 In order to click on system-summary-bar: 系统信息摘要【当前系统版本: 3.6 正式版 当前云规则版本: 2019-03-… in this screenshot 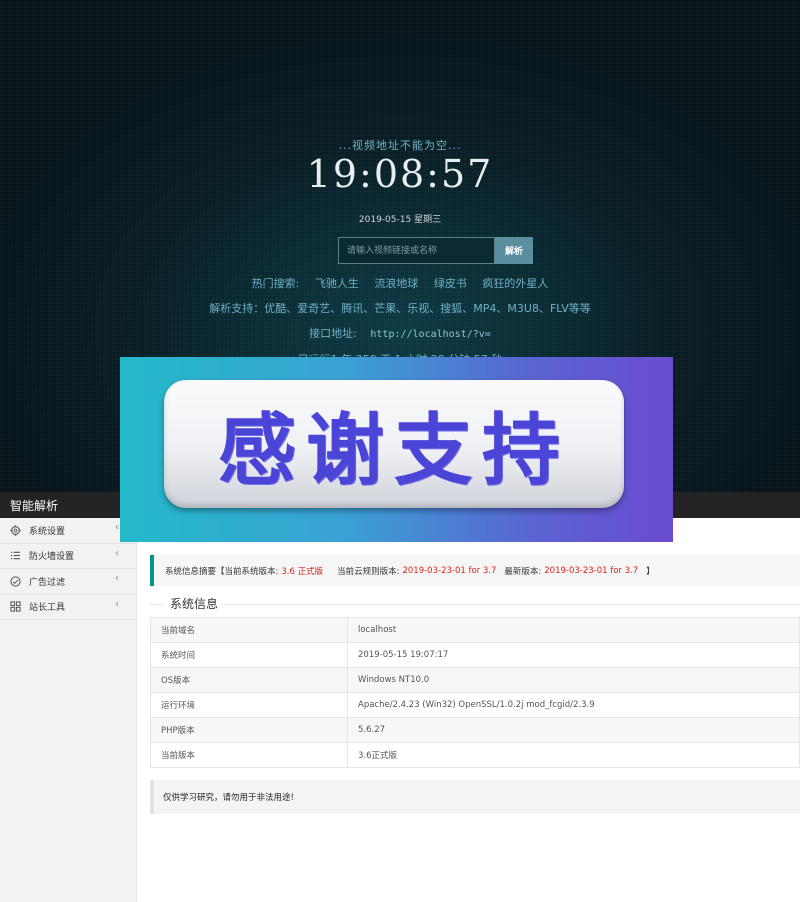, I will do `click(475, 570)`.